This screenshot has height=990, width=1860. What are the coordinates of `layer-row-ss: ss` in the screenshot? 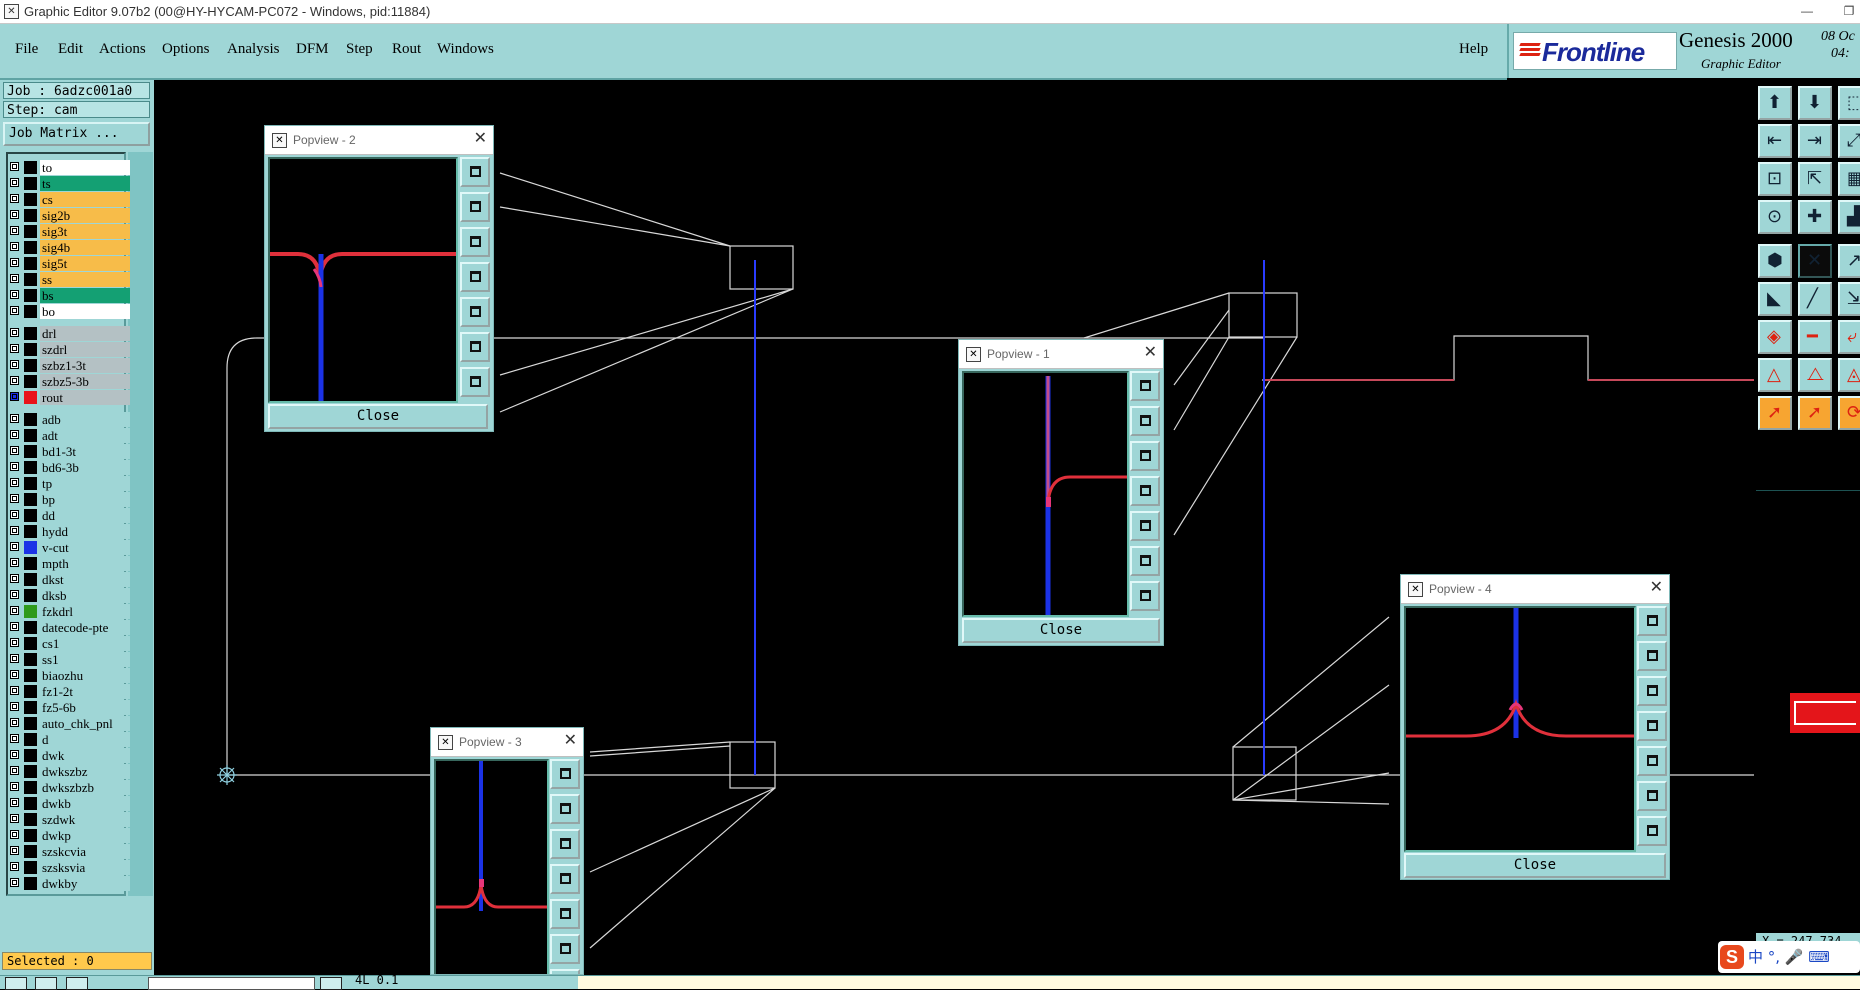 It's located at (69, 279).